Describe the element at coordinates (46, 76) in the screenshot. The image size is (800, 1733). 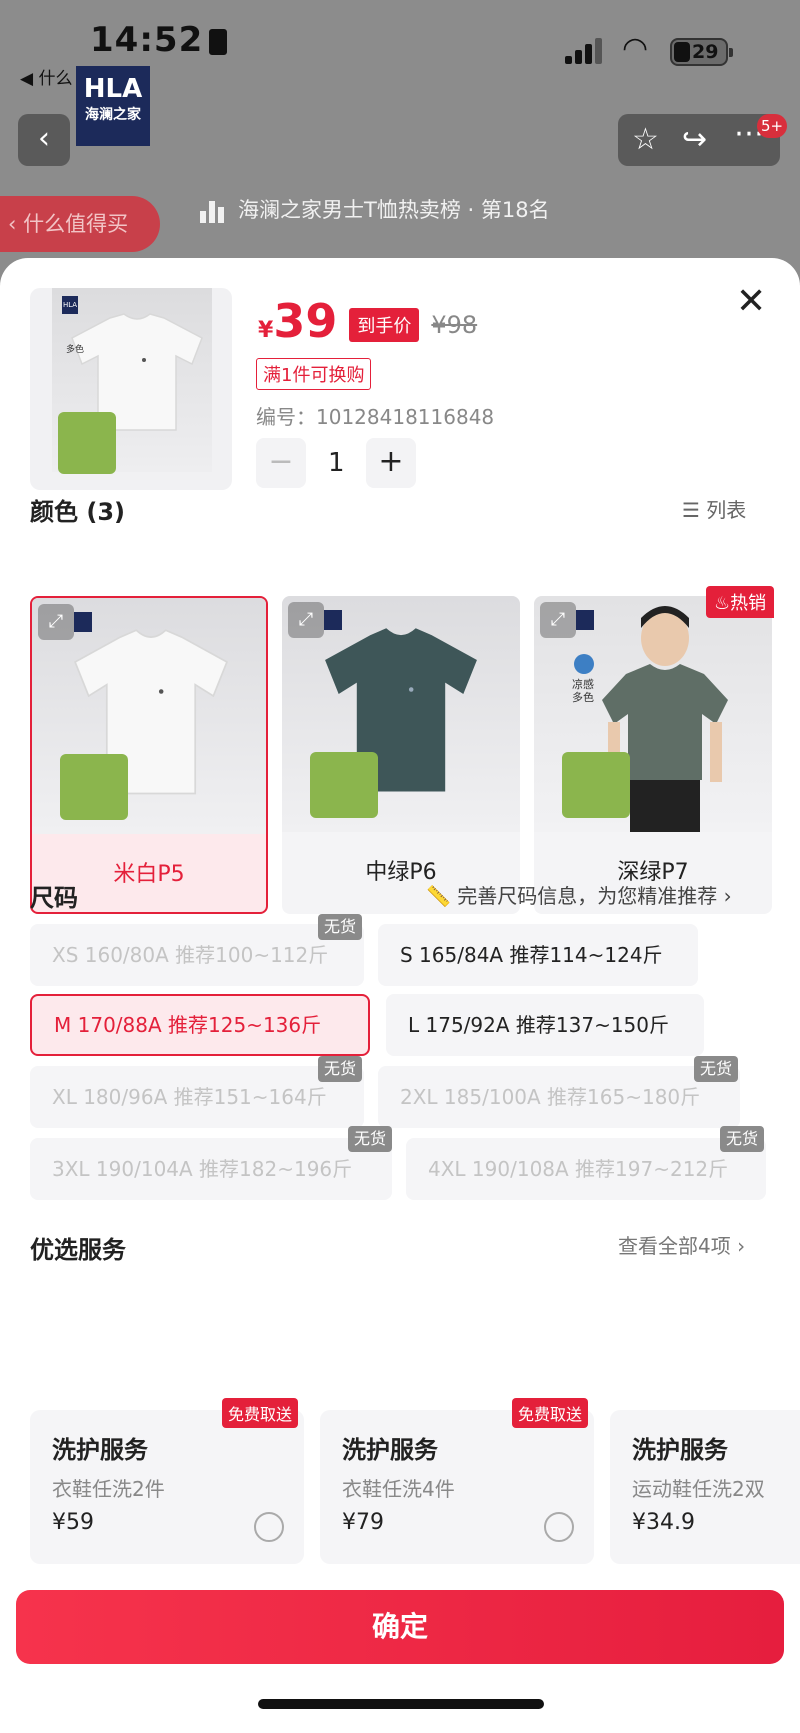
I see `back-to-app-link: ◀ 什么` at that location.